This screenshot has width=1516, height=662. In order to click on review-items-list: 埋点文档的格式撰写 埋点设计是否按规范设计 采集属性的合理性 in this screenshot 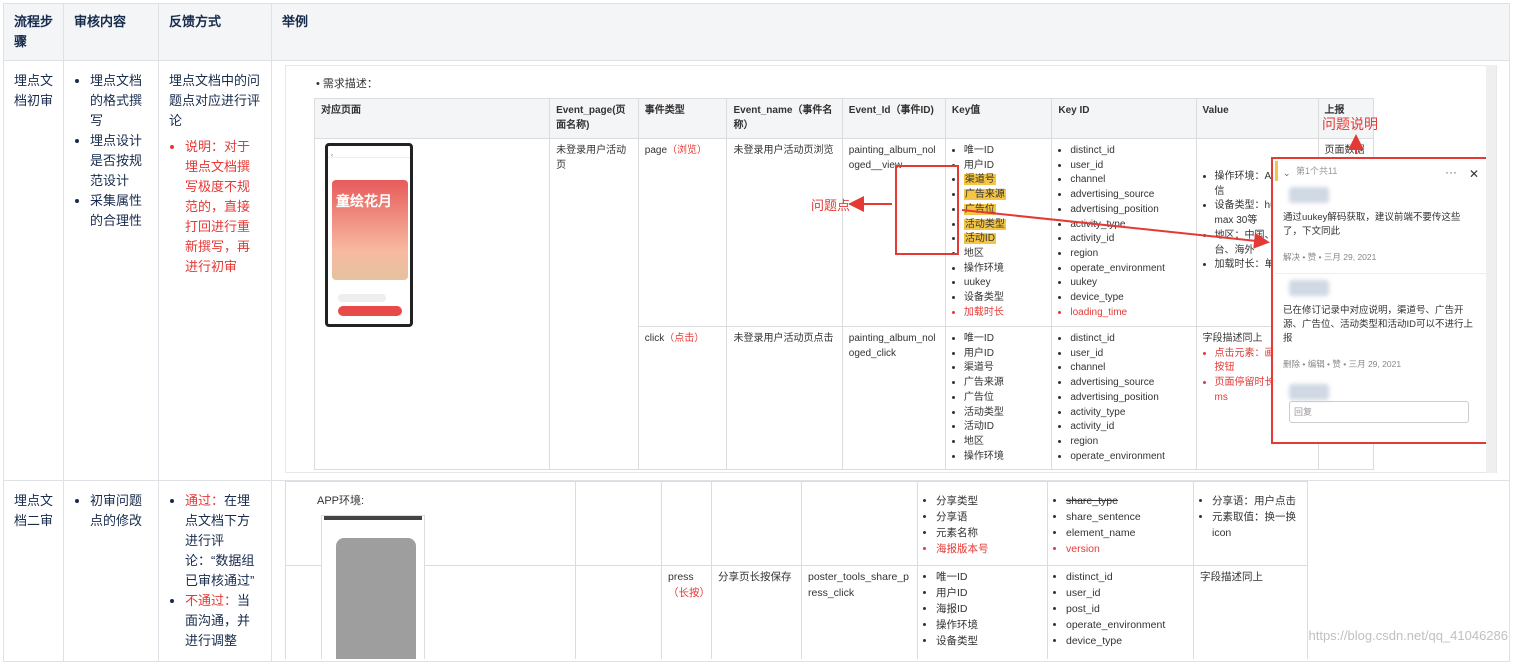, I will do `click(111, 151)`.